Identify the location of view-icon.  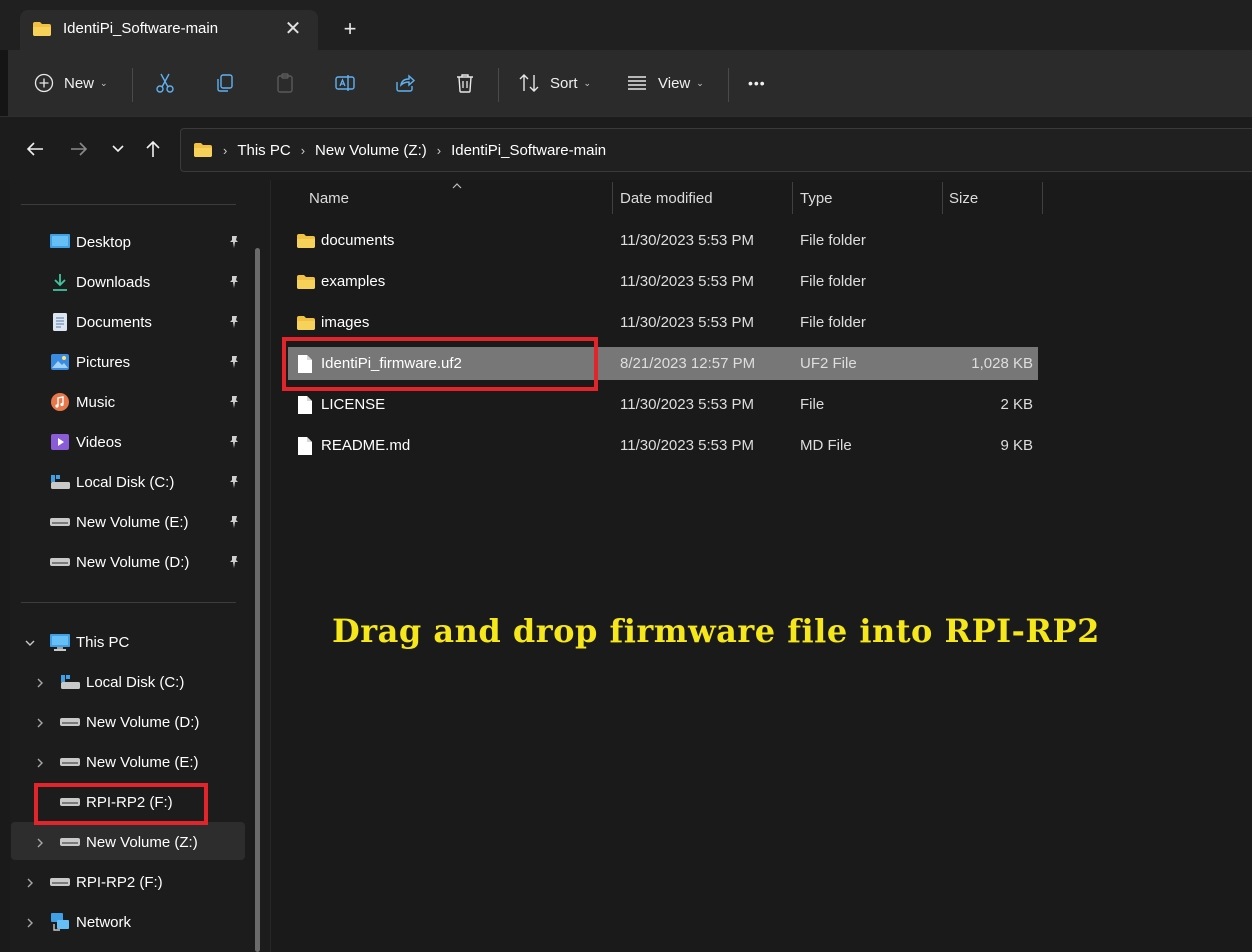
(637, 83).